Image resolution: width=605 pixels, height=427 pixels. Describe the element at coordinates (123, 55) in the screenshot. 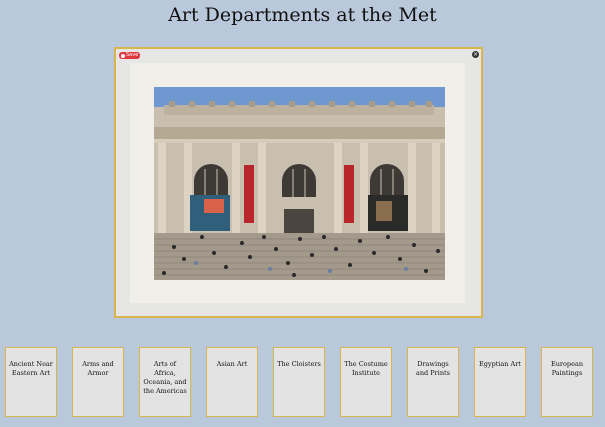

I see `pin-icon` at that location.